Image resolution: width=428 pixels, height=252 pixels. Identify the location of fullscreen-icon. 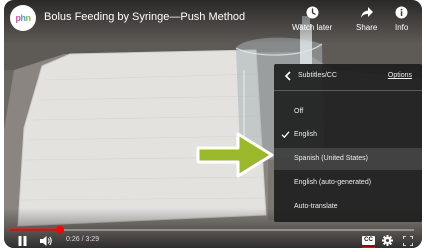
(408, 241).